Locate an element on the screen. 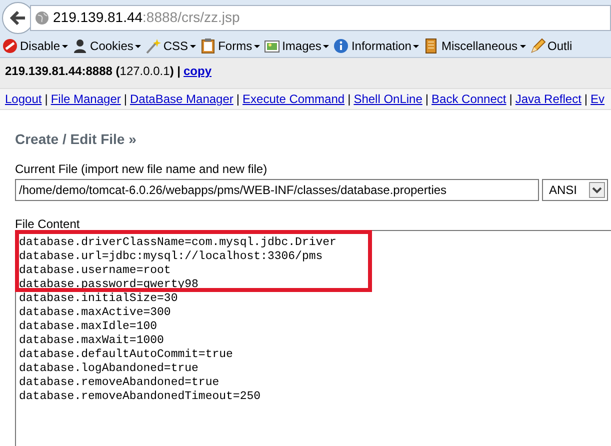 This screenshot has width=611, height=446. person-icon is located at coordinates (80, 46).